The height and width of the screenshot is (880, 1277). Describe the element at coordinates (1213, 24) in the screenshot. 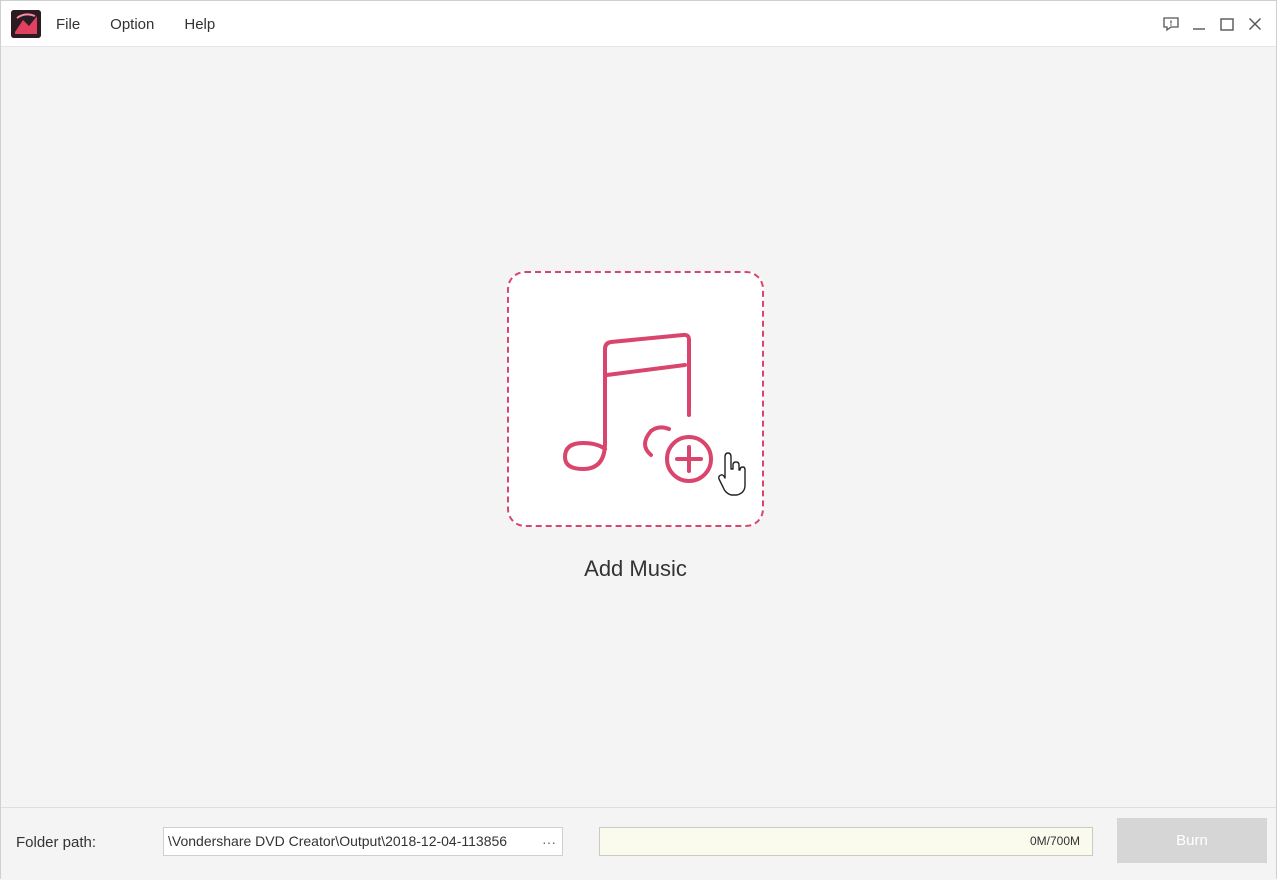

I see `window-controls` at that location.